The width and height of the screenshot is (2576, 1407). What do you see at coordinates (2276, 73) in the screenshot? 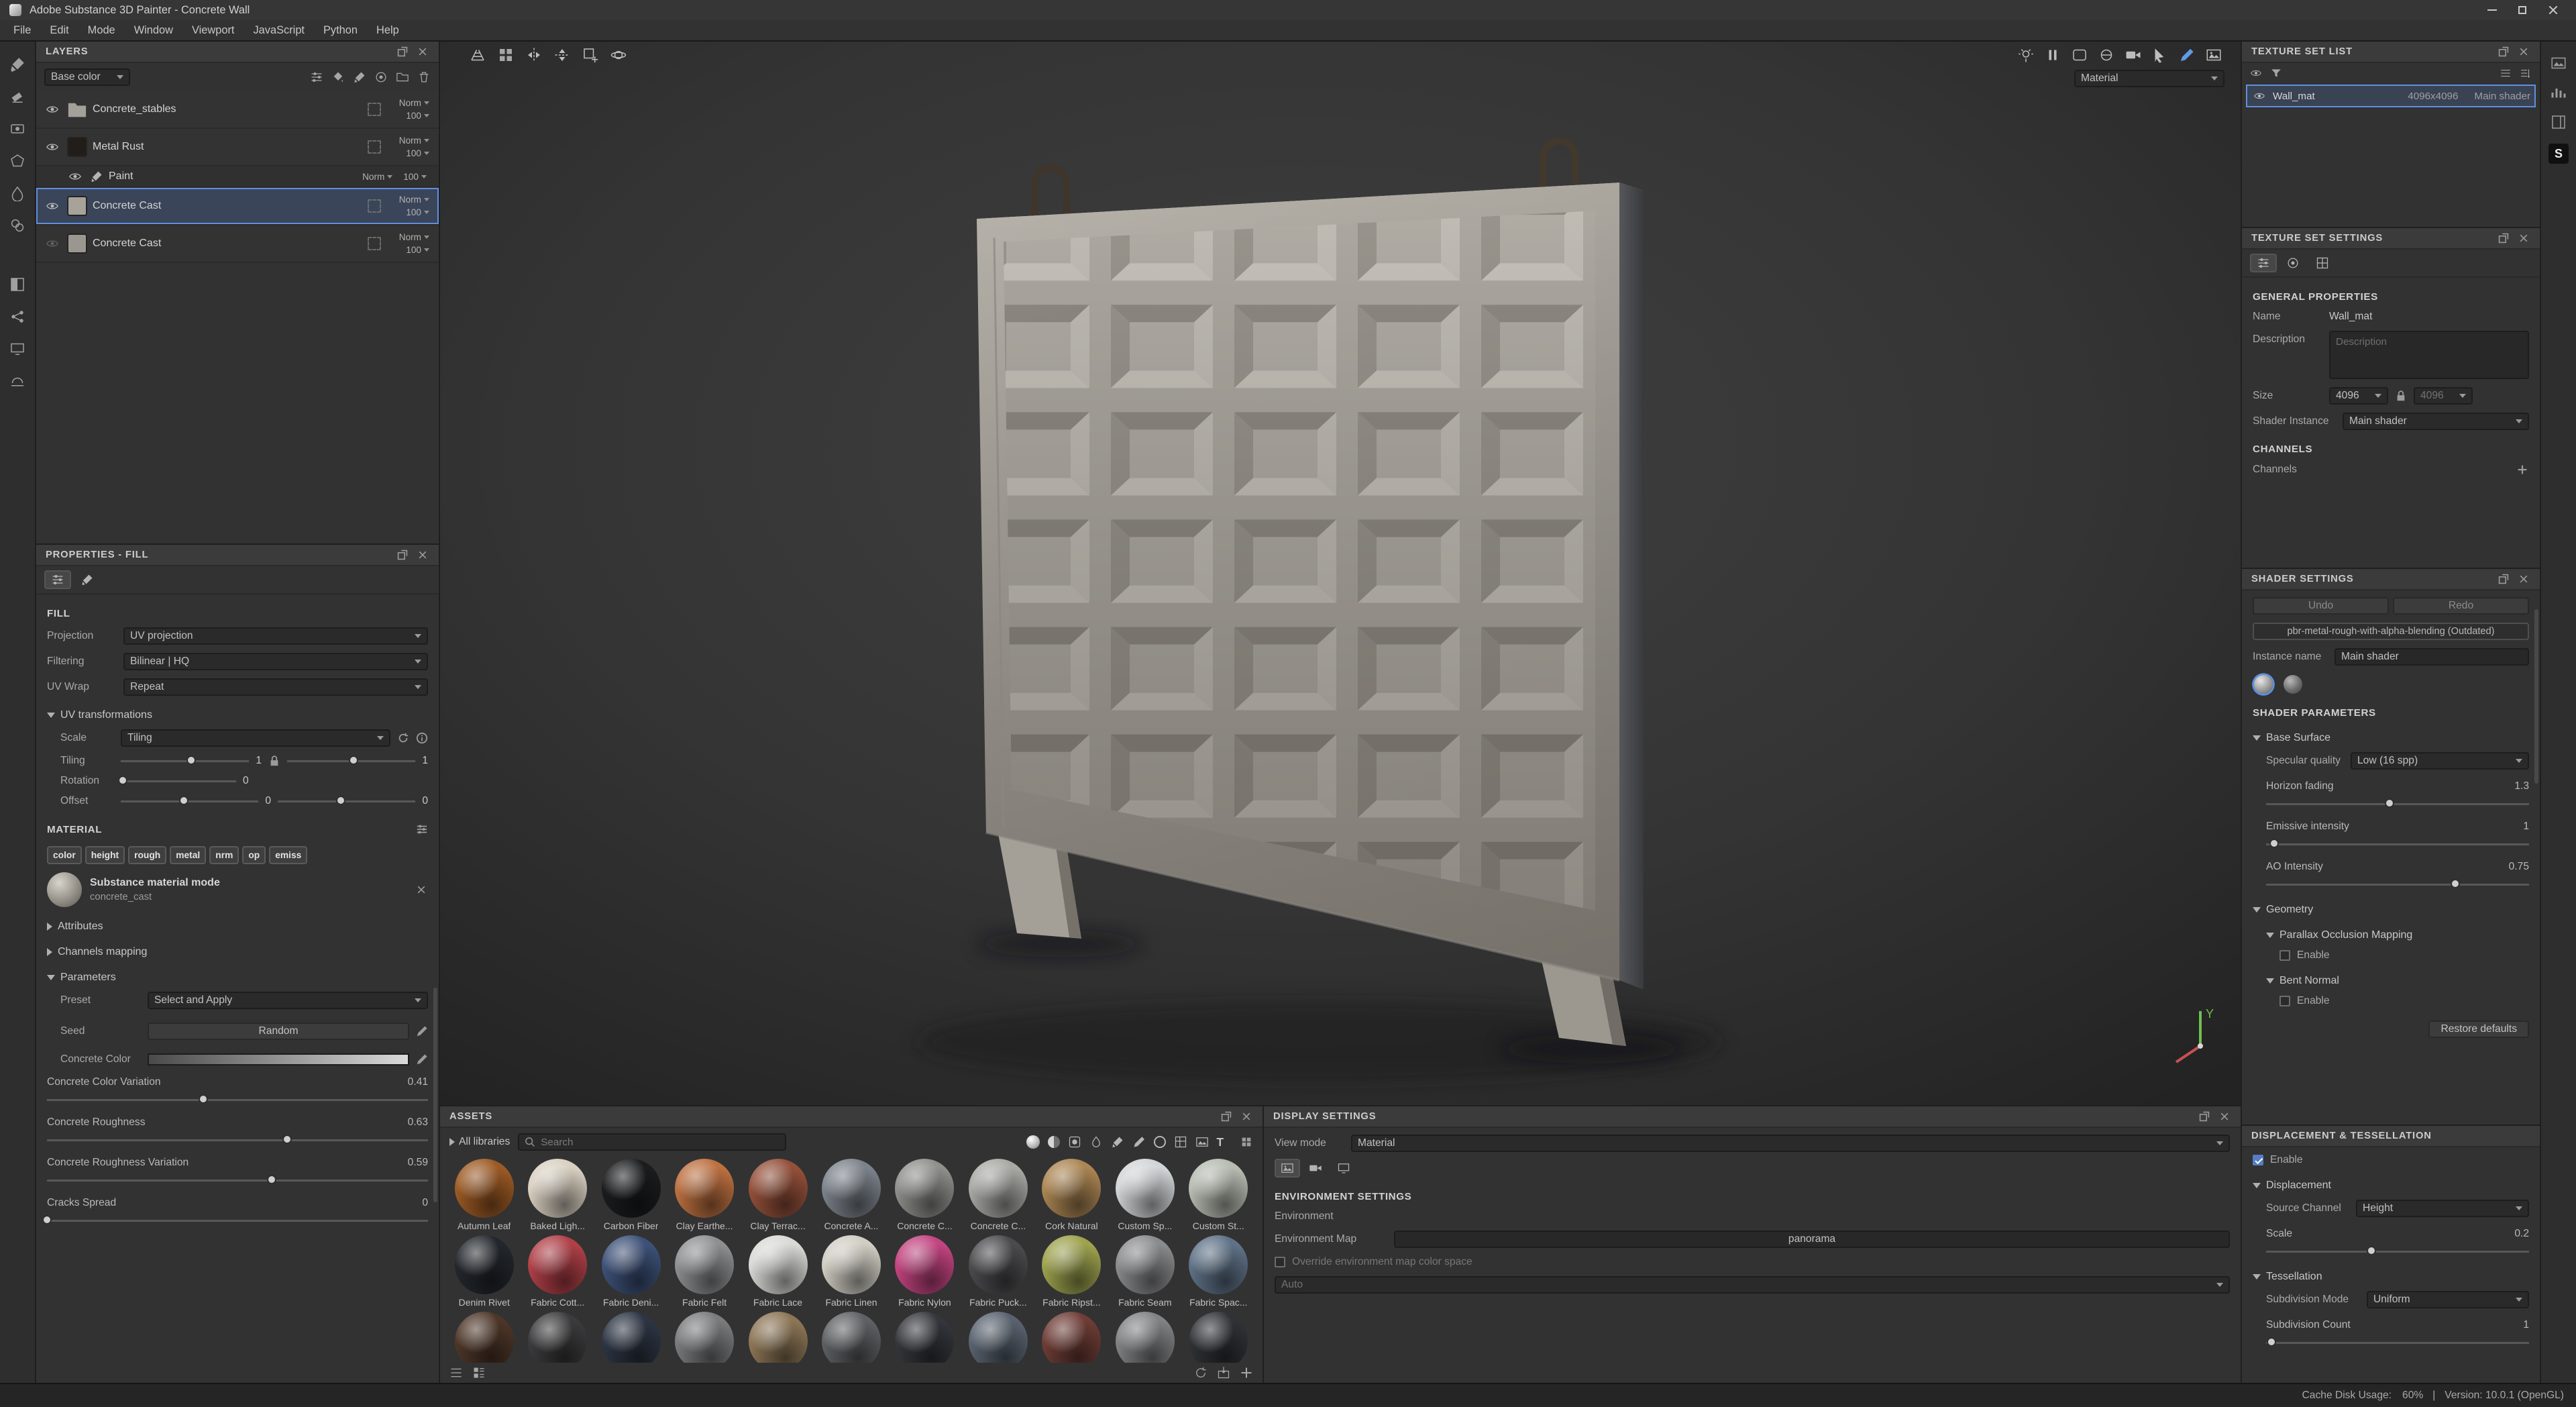
I see `filter-funnel-icon` at bounding box center [2276, 73].